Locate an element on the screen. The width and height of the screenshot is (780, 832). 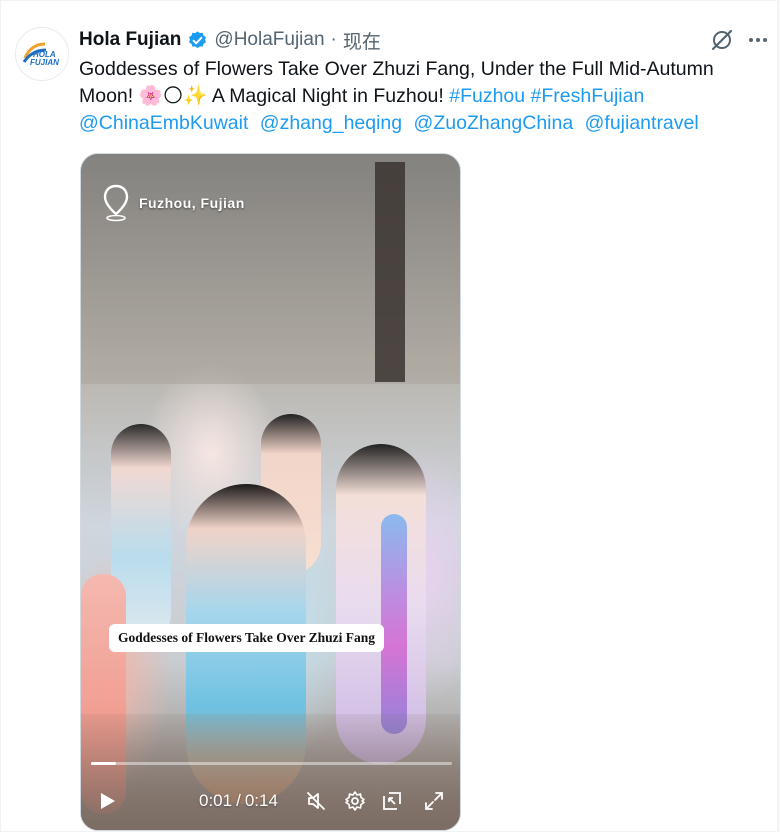
svg-text: FUJIAN is located at coordinates (44, 62).